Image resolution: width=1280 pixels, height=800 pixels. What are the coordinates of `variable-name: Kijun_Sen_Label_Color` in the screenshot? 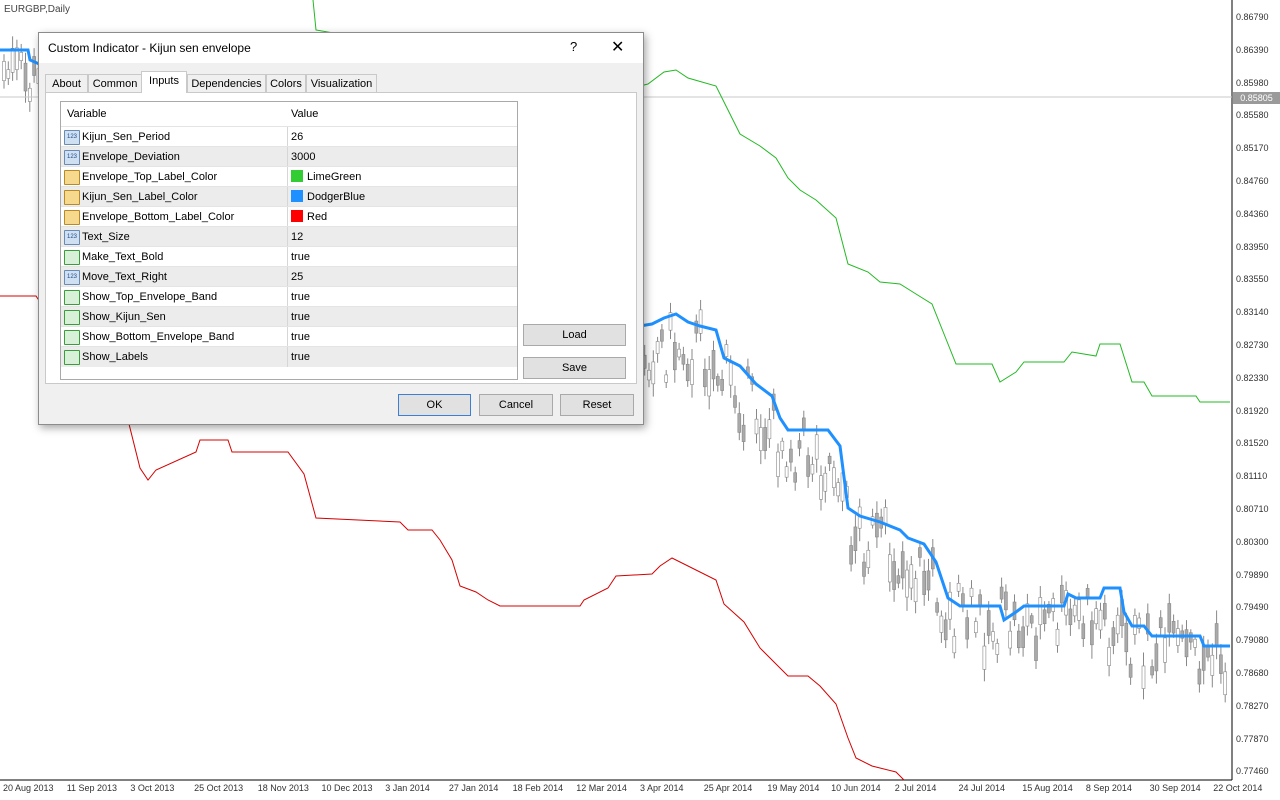 It's located at (140, 197).